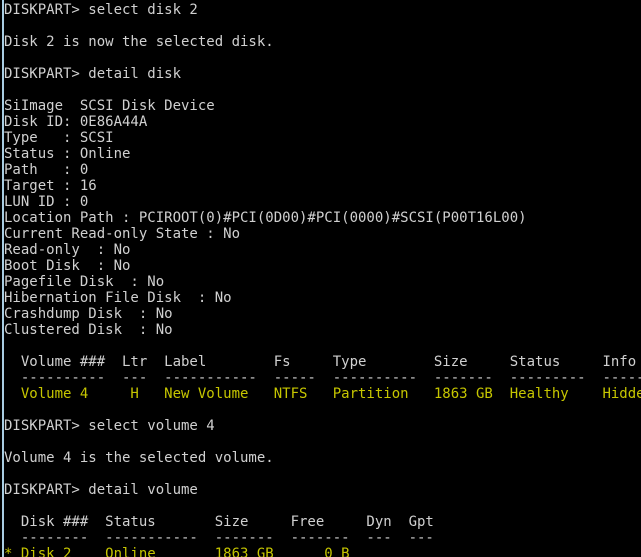  I want to click on console-line-disk-crashdump: Crashdump Disk : No, so click(88, 314).